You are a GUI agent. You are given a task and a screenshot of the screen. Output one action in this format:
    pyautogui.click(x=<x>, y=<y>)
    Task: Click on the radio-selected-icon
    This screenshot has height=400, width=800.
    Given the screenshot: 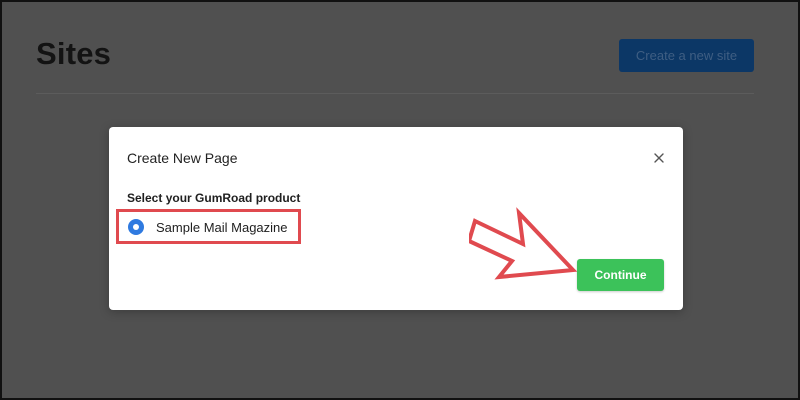 What is the action you would take?
    pyautogui.click(x=136, y=227)
    